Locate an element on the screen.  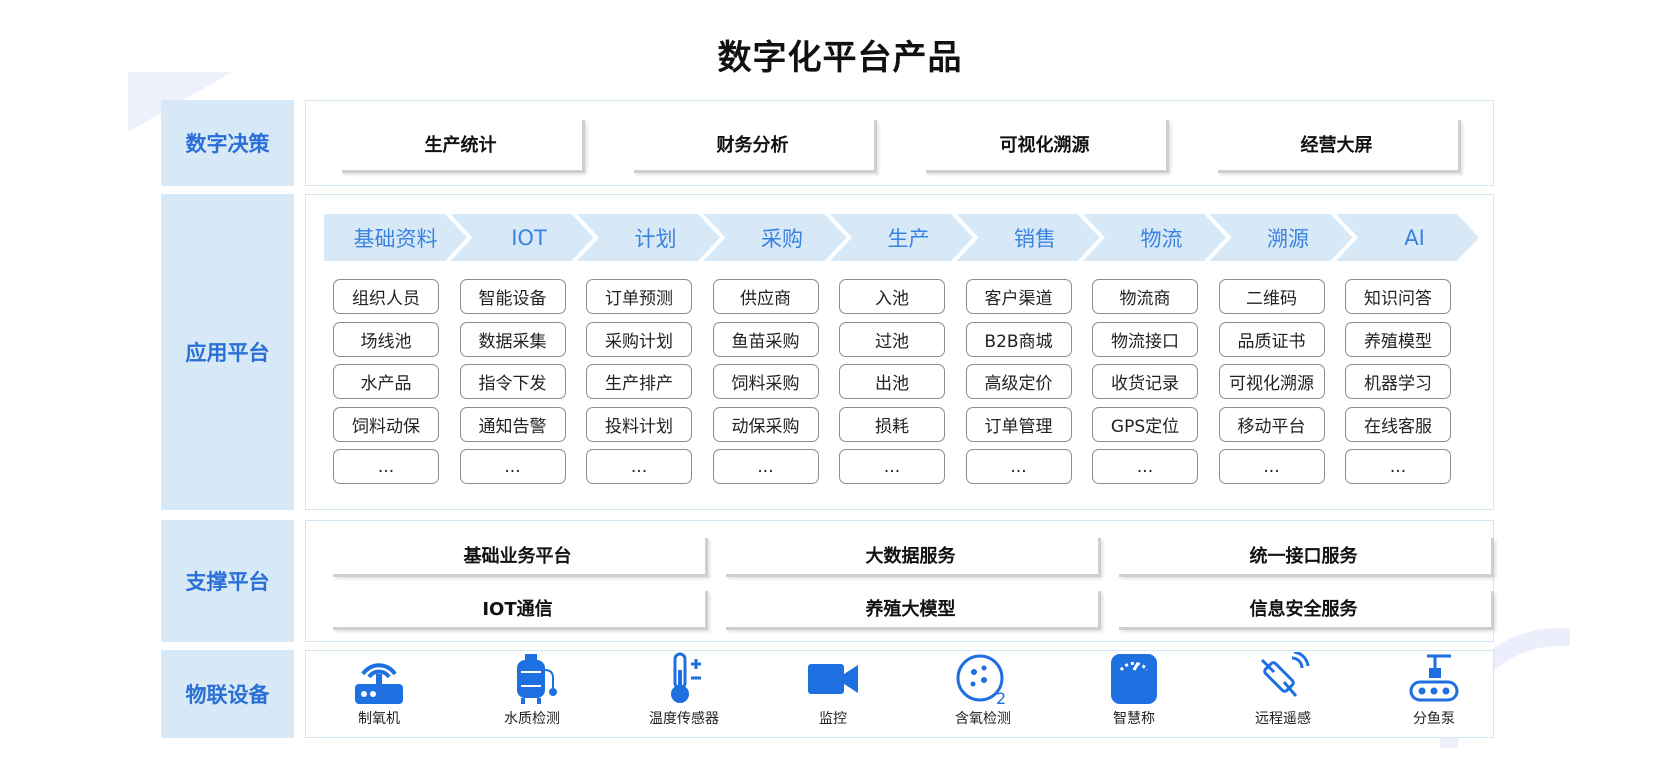
svg-text: 2 is located at coordinates (1001, 697).